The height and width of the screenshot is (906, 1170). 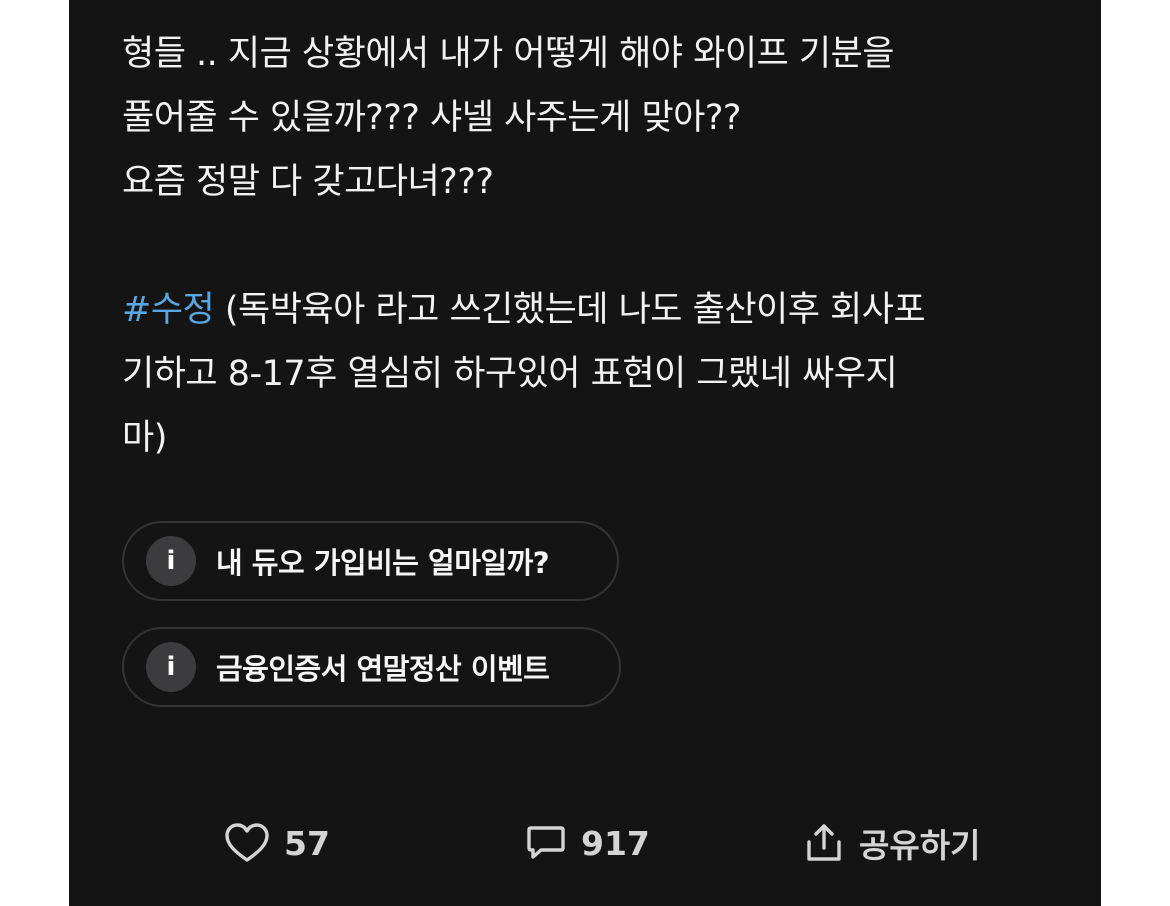 What do you see at coordinates (824, 843) in the screenshot?
I see `share-icon` at bounding box center [824, 843].